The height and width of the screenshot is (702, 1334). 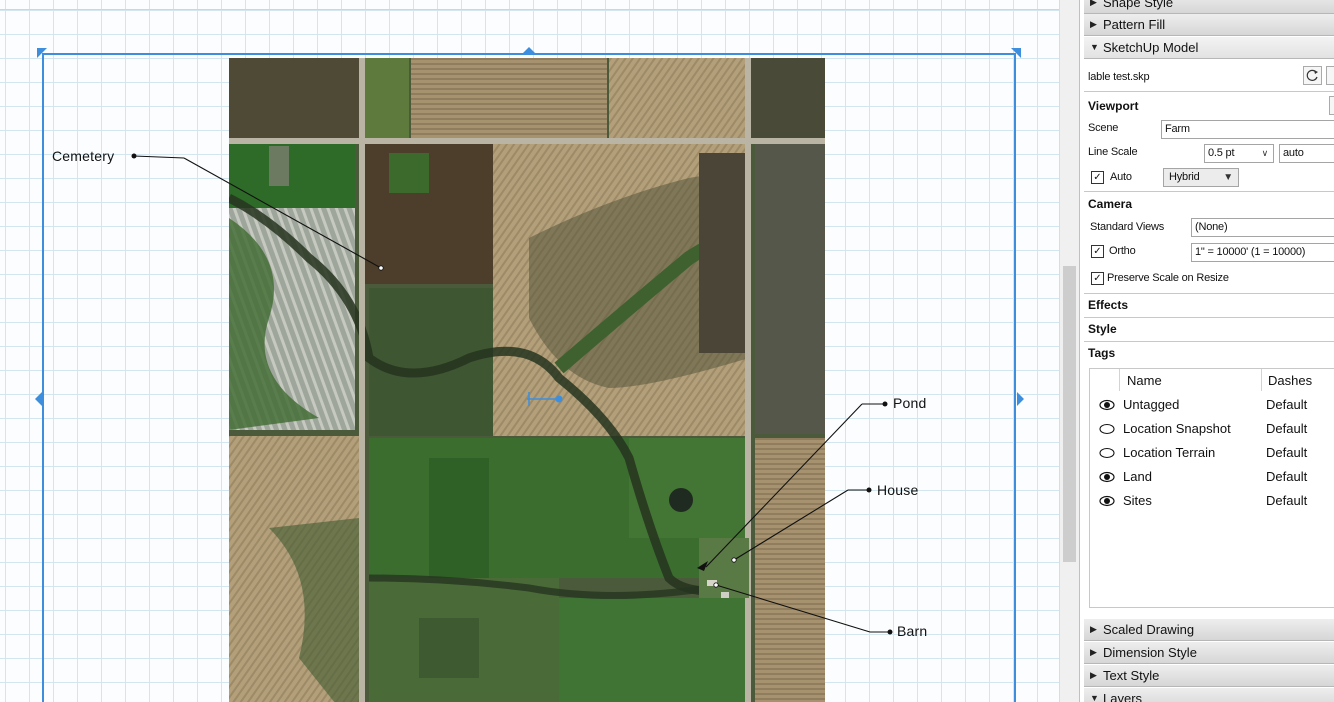 What do you see at coordinates (1262, 227) in the screenshot?
I see `standard-views-dropdown: (None)` at bounding box center [1262, 227].